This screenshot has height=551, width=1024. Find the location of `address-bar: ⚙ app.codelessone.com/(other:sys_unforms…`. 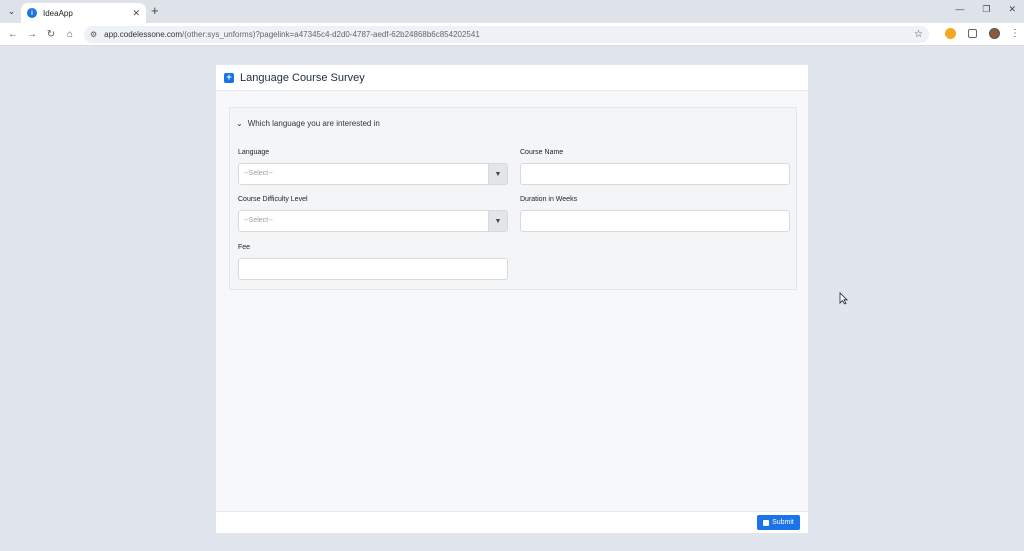

address-bar: ⚙ app.codelessone.com/(other:sys_unforms… is located at coordinates (506, 34).